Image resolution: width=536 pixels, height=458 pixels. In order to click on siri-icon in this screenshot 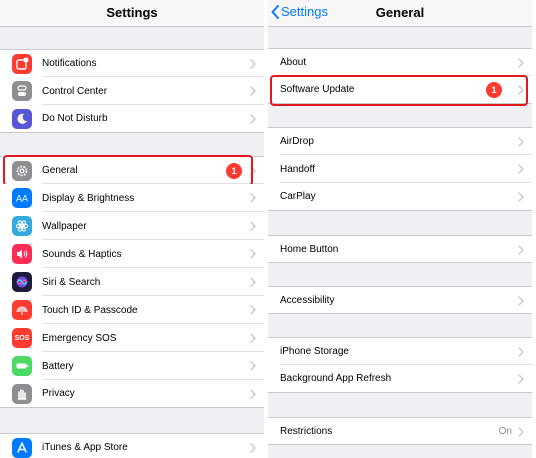, I will do `click(22, 282)`.